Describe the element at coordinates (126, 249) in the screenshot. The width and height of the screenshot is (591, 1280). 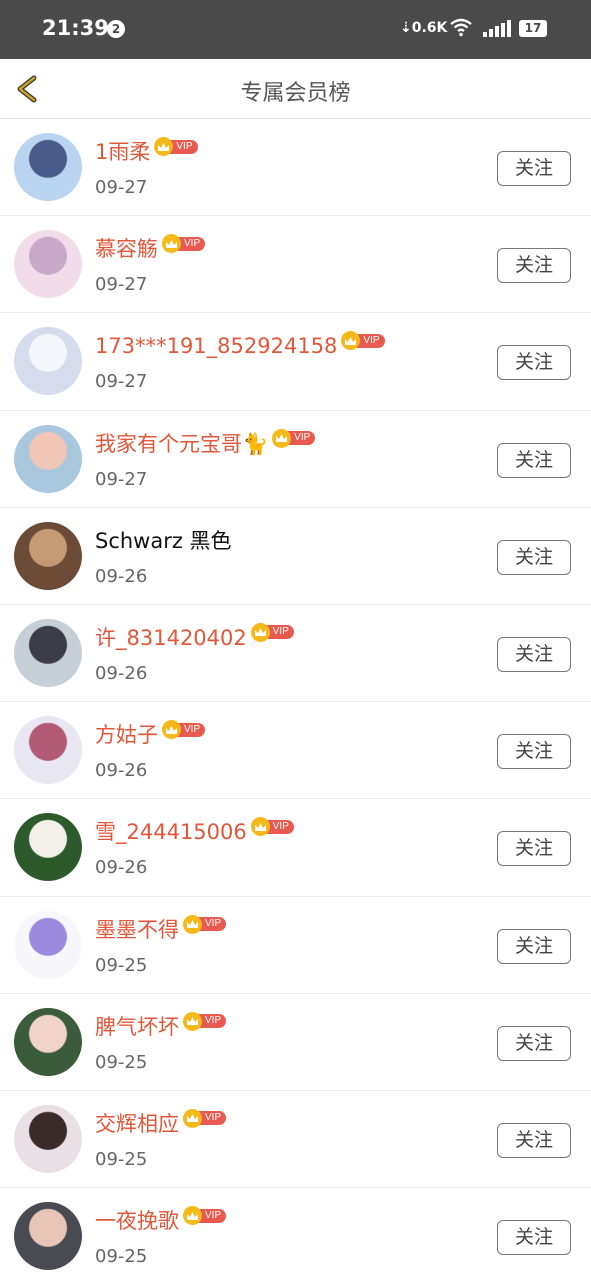
I see `member-name: 慕容觞` at that location.